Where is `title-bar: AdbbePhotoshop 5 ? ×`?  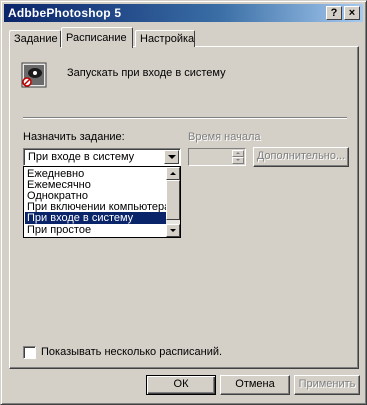
title-bar: AdbbePhotoshop 5 ? × is located at coordinates (183, 13).